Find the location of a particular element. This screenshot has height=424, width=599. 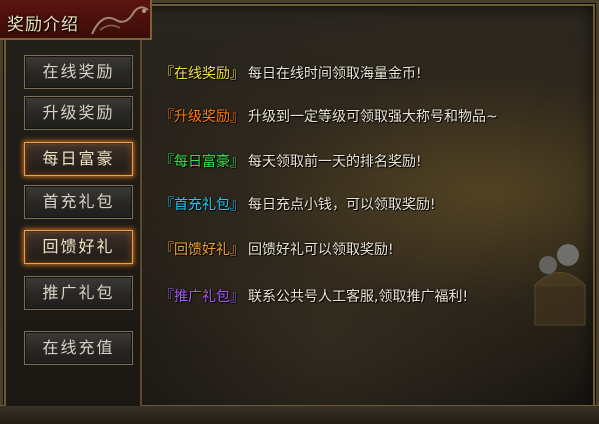

dragon-ornament-icon is located at coordinates (120, 20).